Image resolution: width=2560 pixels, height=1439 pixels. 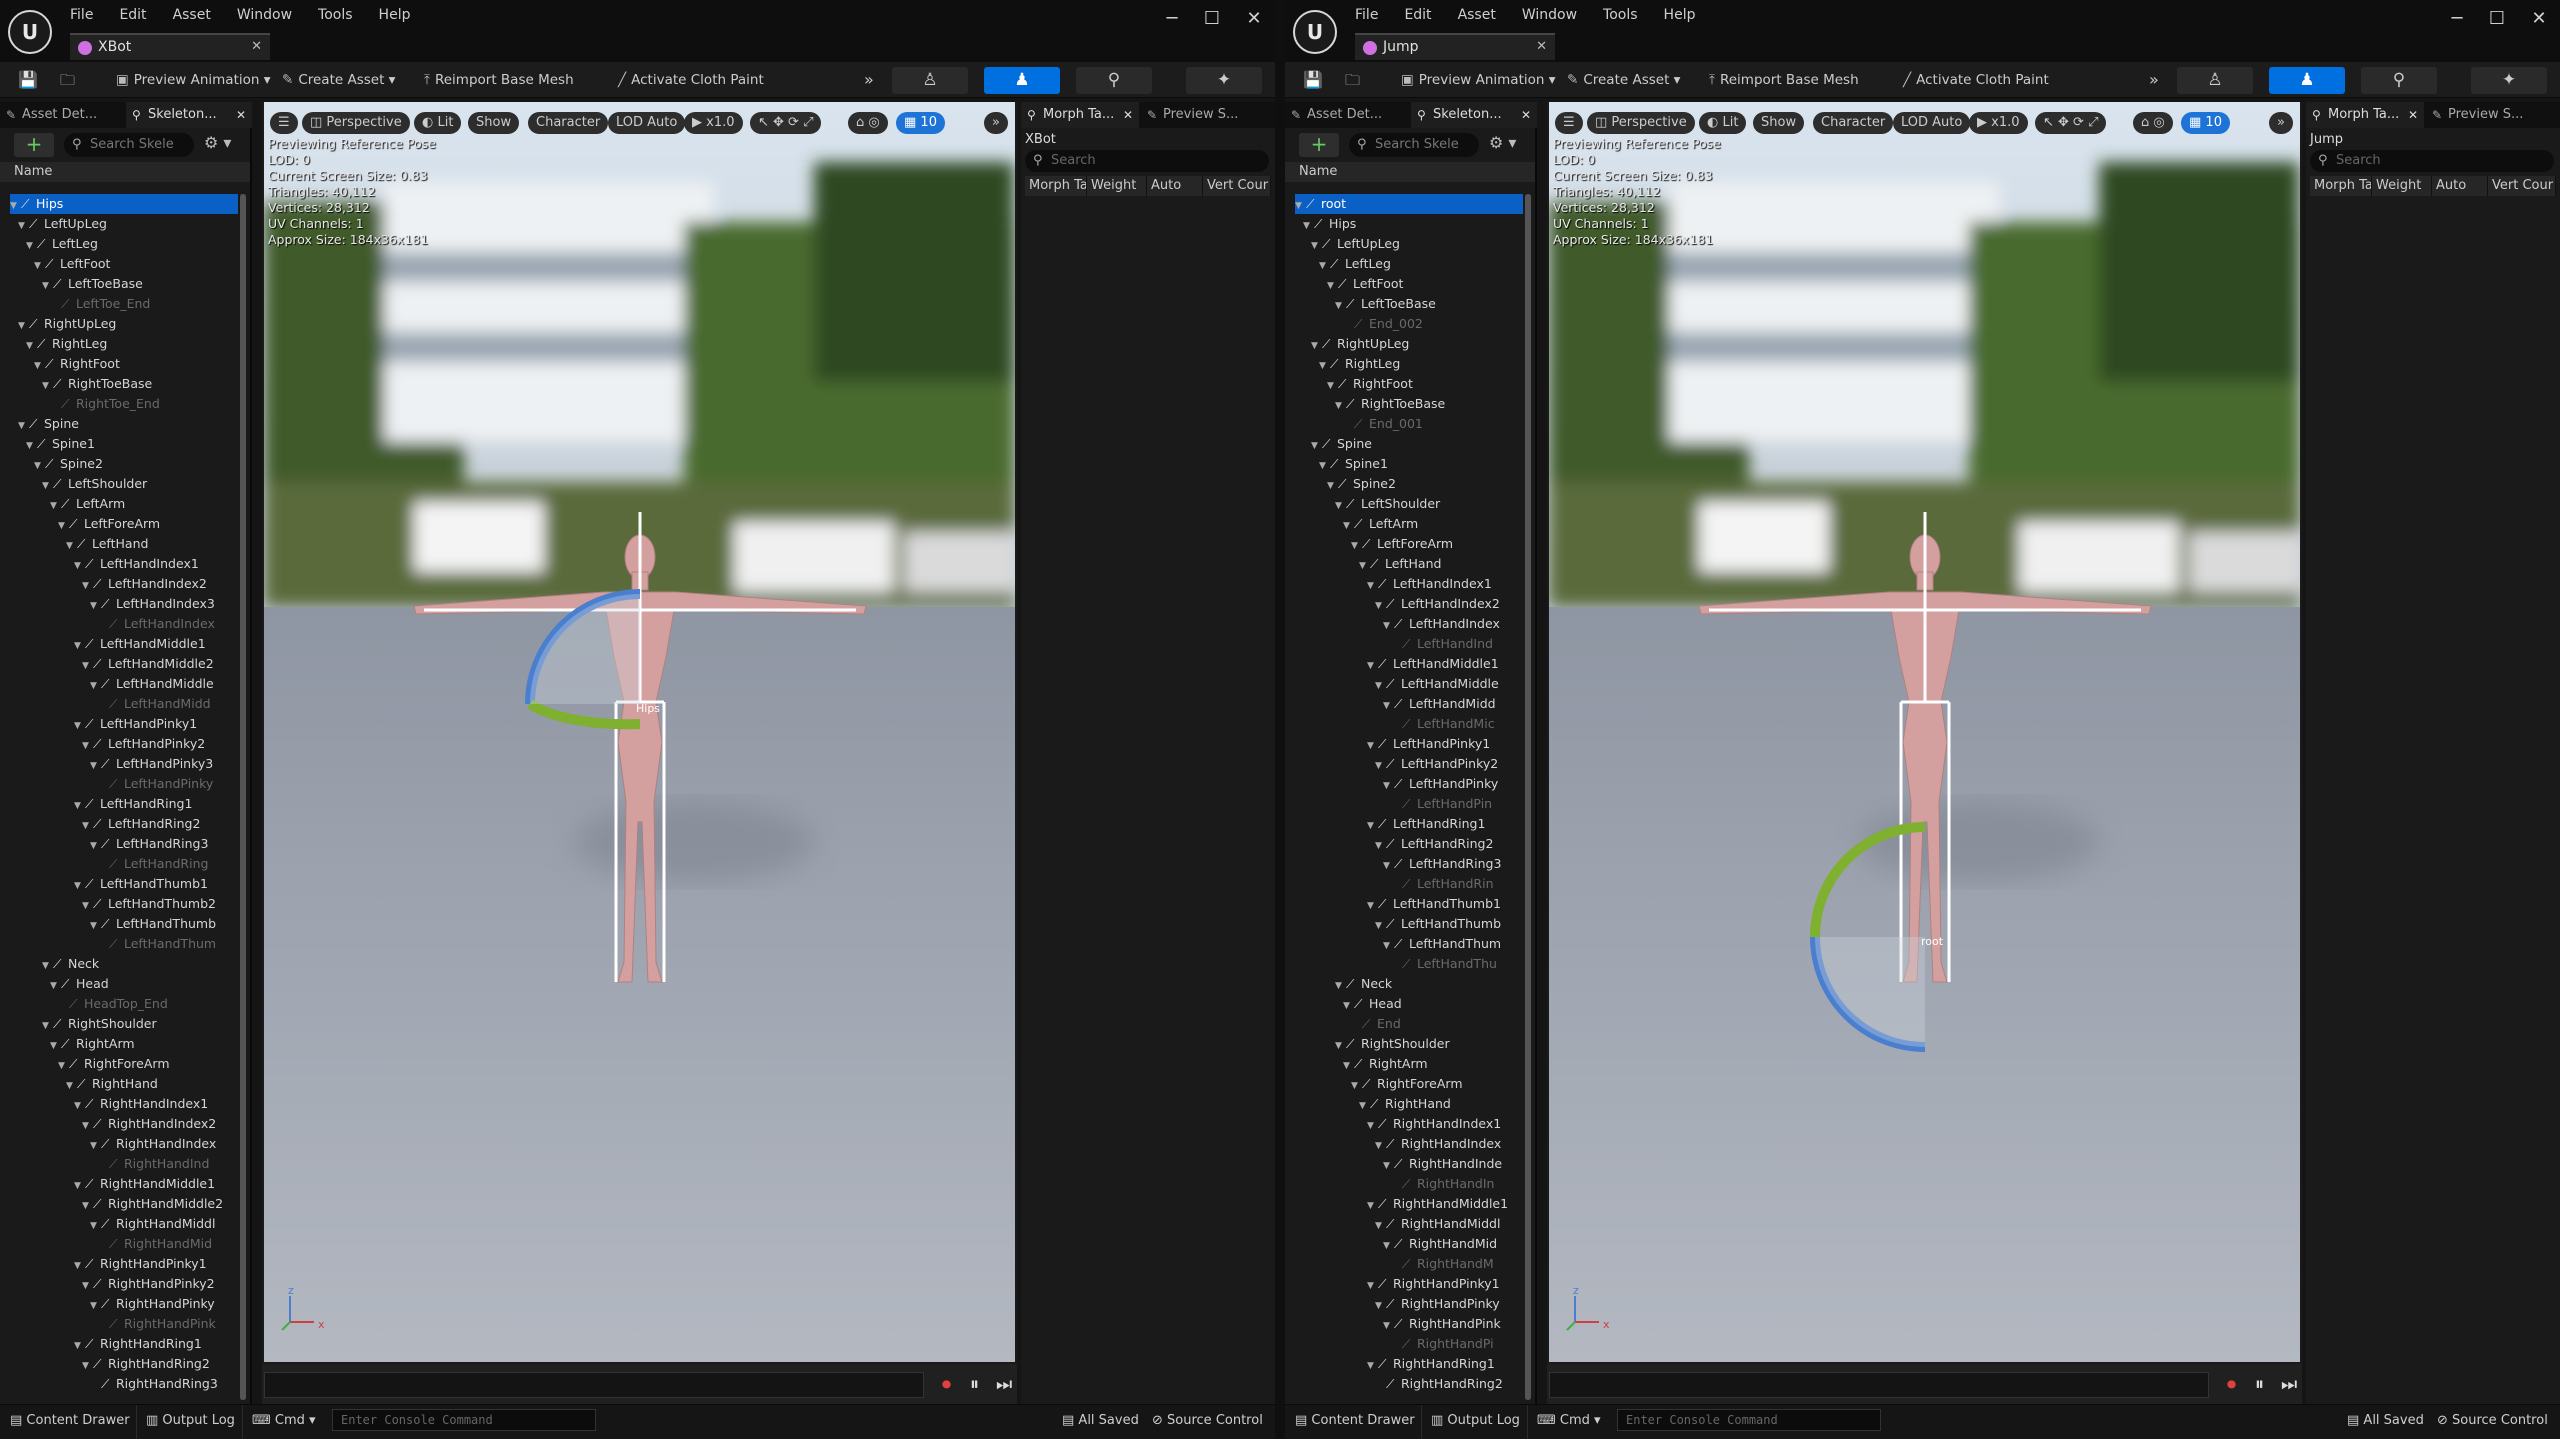 What do you see at coordinates (594, 1385) in the screenshot?
I see `timeline-scrubber` at bounding box center [594, 1385].